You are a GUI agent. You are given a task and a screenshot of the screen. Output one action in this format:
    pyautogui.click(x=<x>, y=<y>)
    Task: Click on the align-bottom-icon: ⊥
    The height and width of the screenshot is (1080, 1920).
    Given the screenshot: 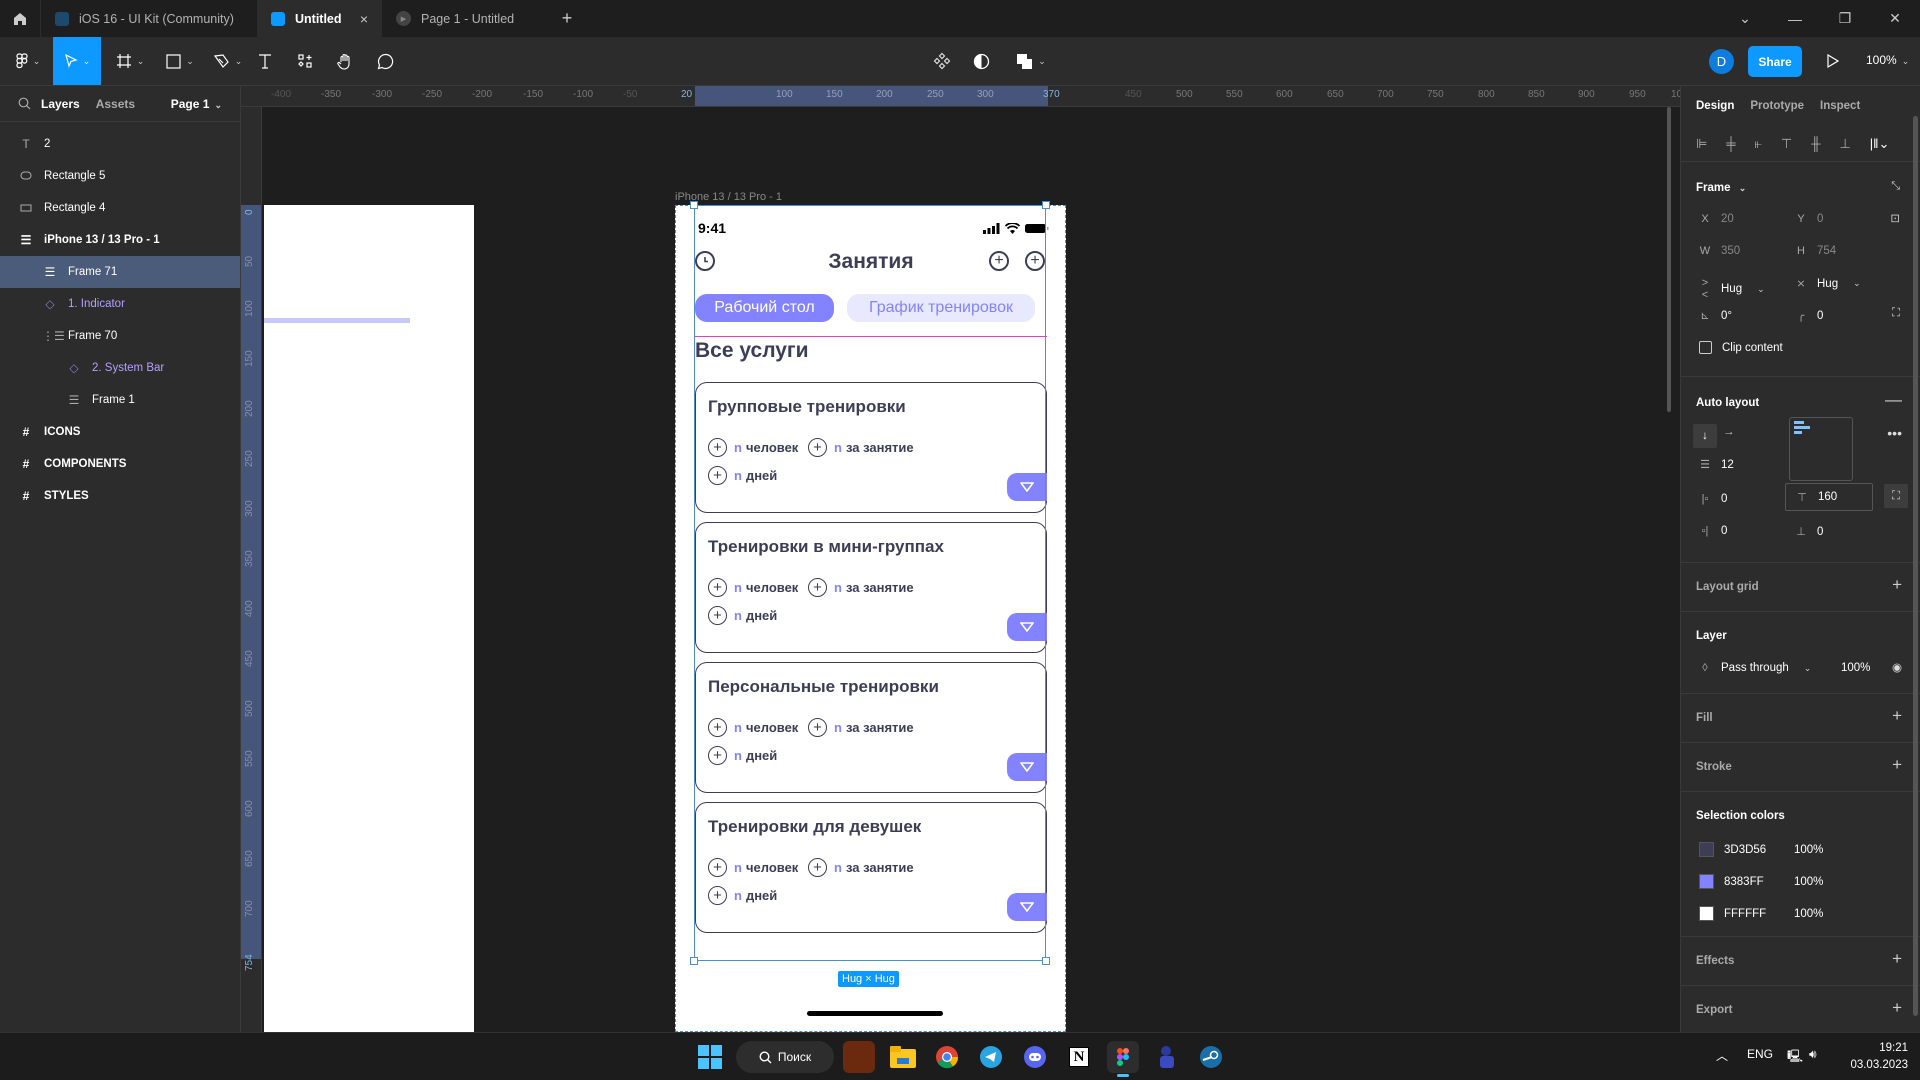 What is the action you would take?
    pyautogui.click(x=1844, y=144)
    